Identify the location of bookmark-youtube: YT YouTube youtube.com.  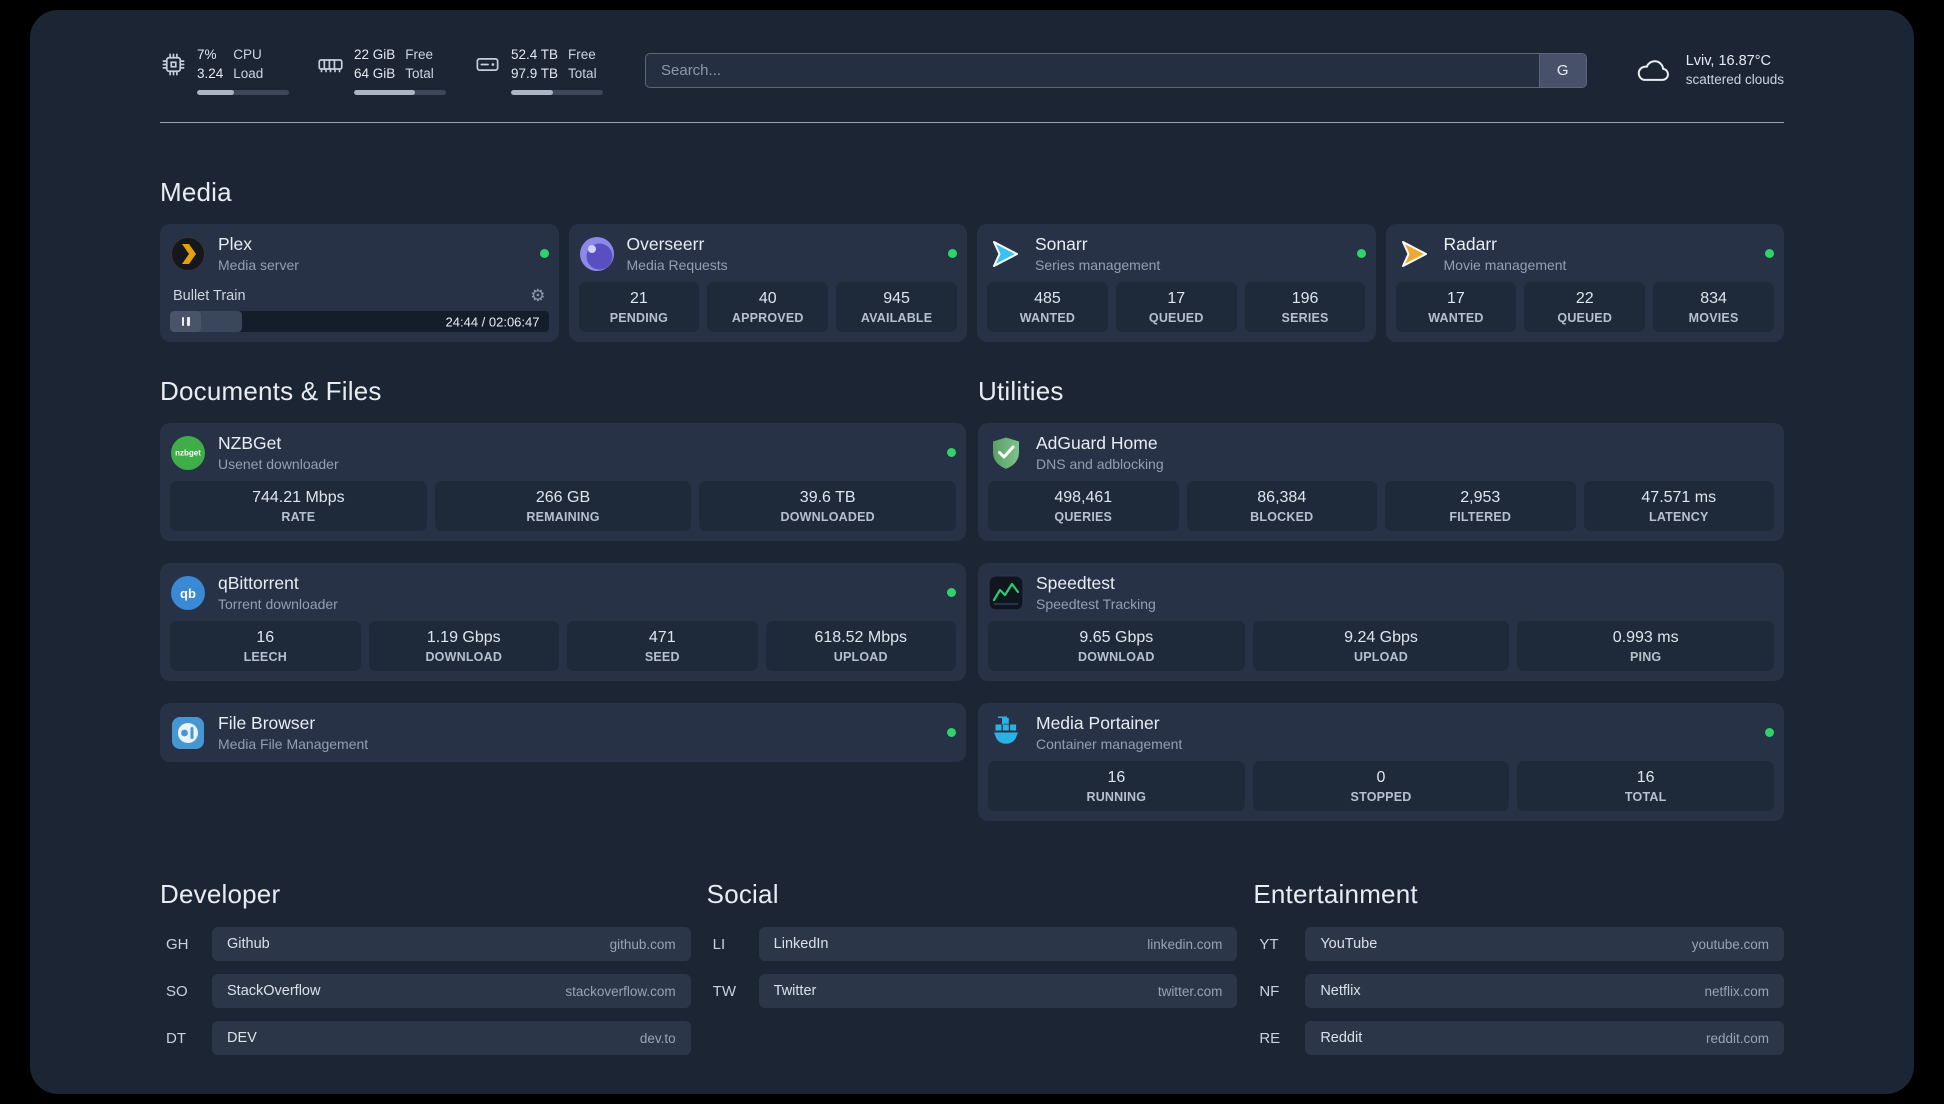
(1518, 944).